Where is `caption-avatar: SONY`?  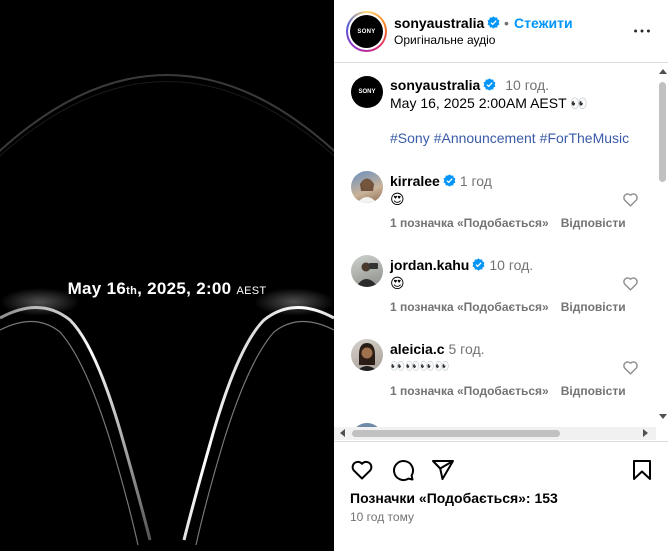
caption-avatar: SONY is located at coordinates (367, 92).